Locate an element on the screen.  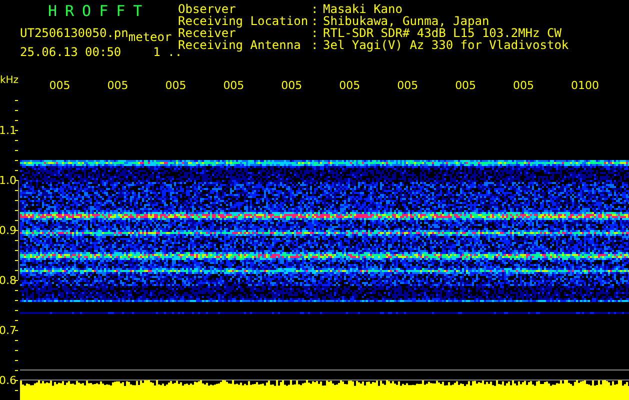
axis-label: 0.7 is located at coordinates (8, 330).